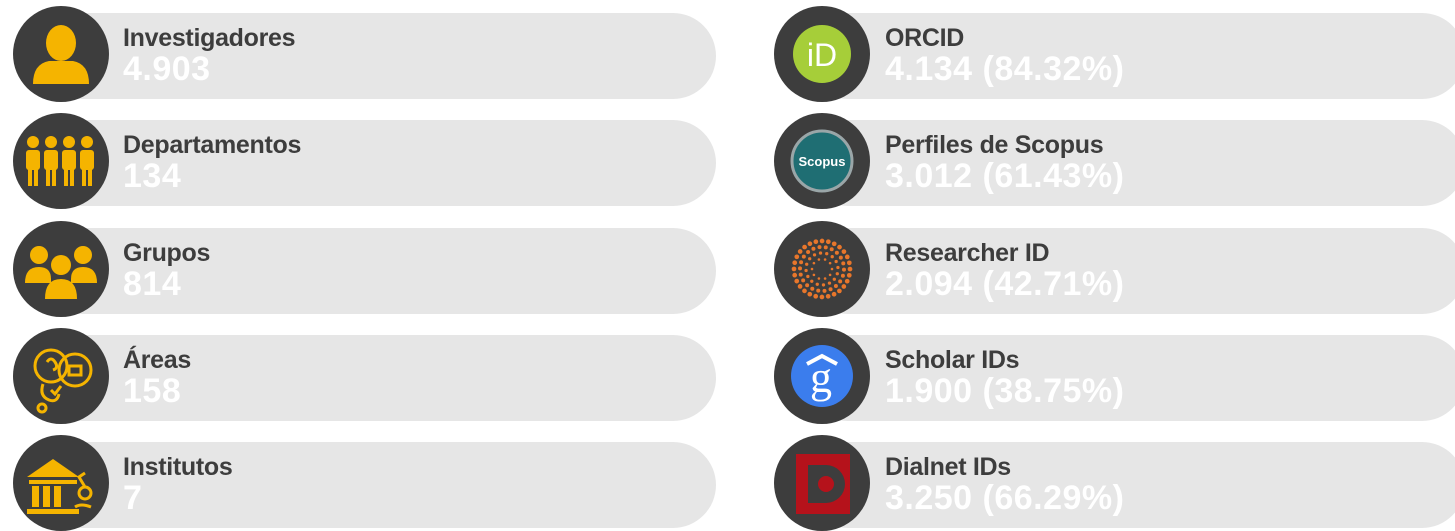 Image resolution: width=1455 pixels, height=531 pixels. Describe the element at coordinates (61, 161) in the screenshot. I see `people-row-icon` at that location.